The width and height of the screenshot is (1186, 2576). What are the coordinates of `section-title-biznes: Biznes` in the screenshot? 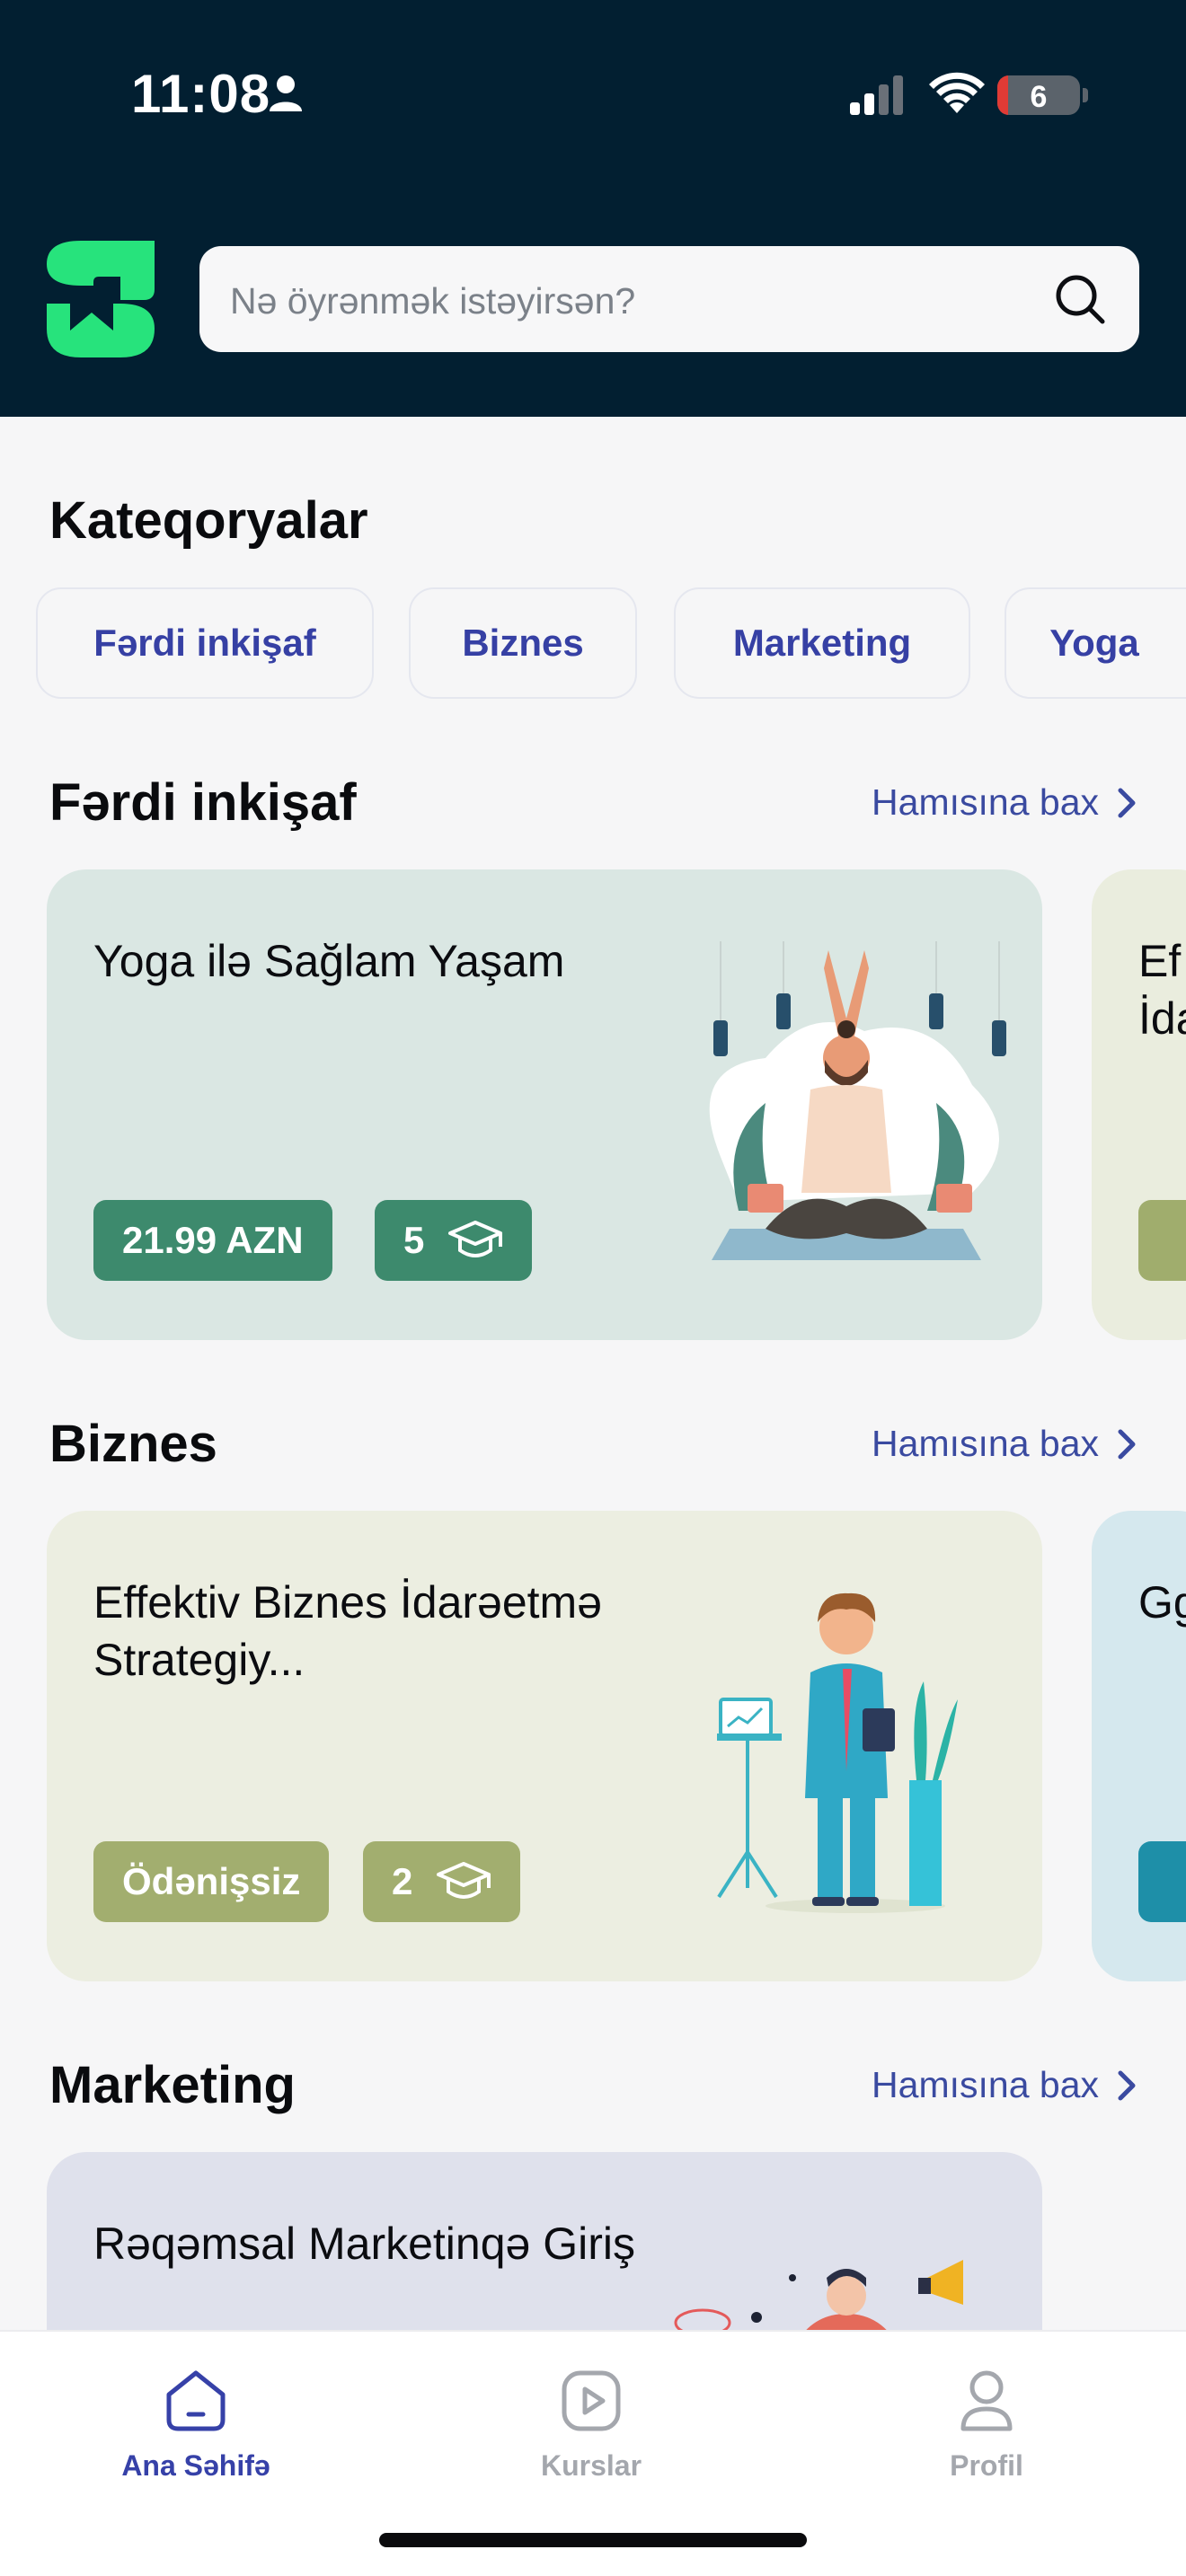 It's located at (133, 1444).